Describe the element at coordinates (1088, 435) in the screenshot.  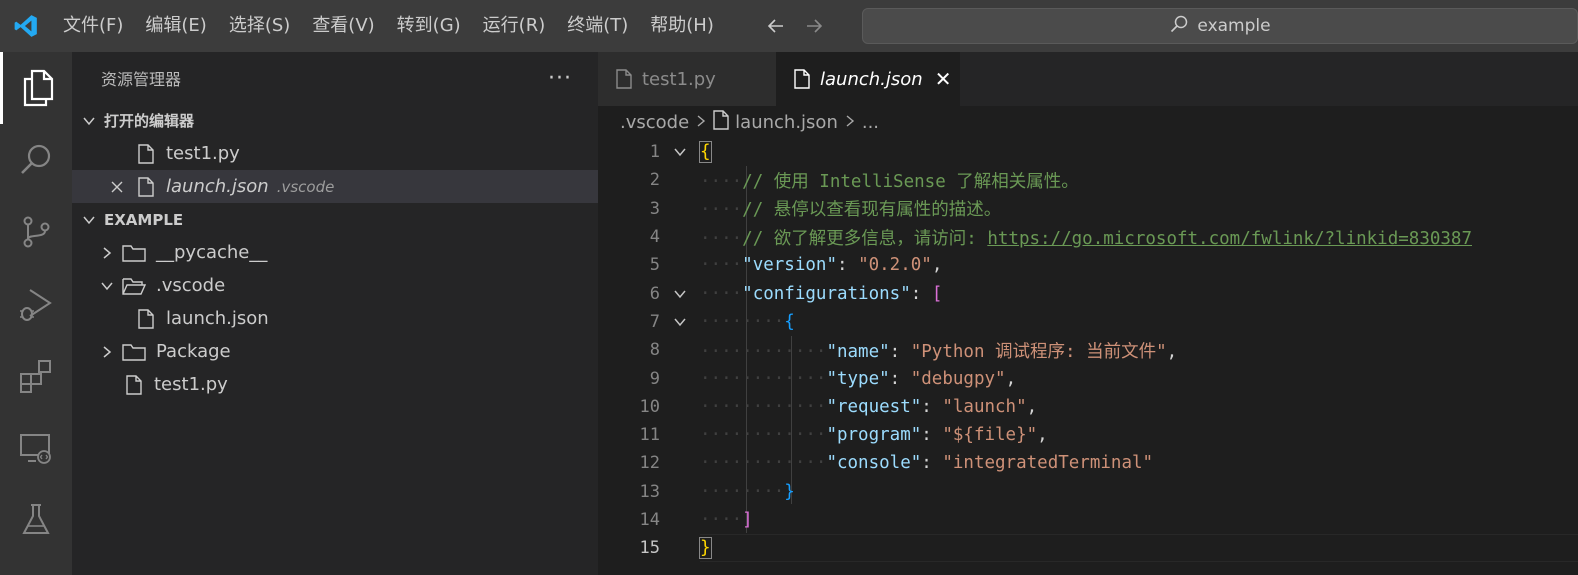
I see `code-line: 11 ············"program": "${file}",` at that location.